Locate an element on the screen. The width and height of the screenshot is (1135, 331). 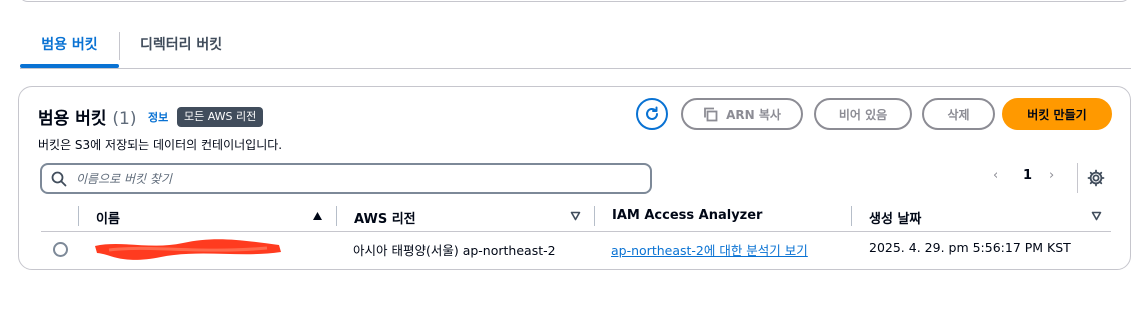
copy-arn-button: ARN 복사 is located at coordinates (742, 114).